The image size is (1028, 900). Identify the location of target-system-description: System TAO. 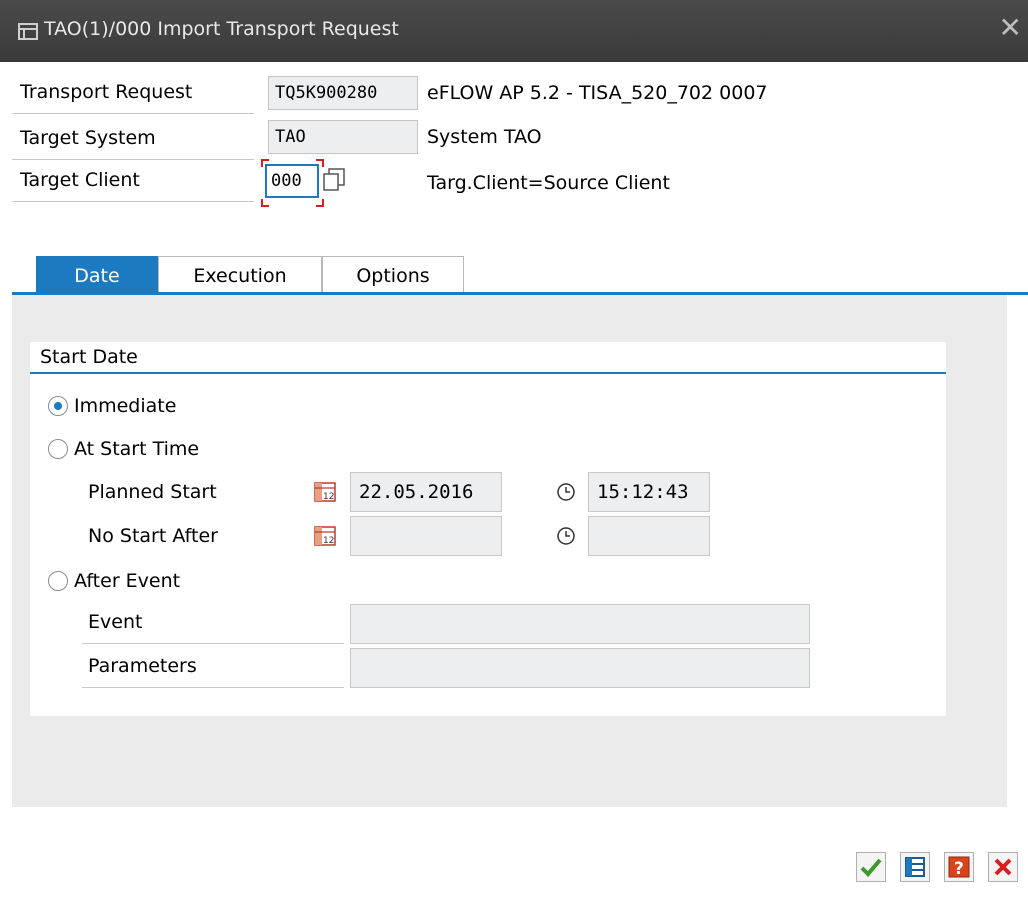
(484, 137).